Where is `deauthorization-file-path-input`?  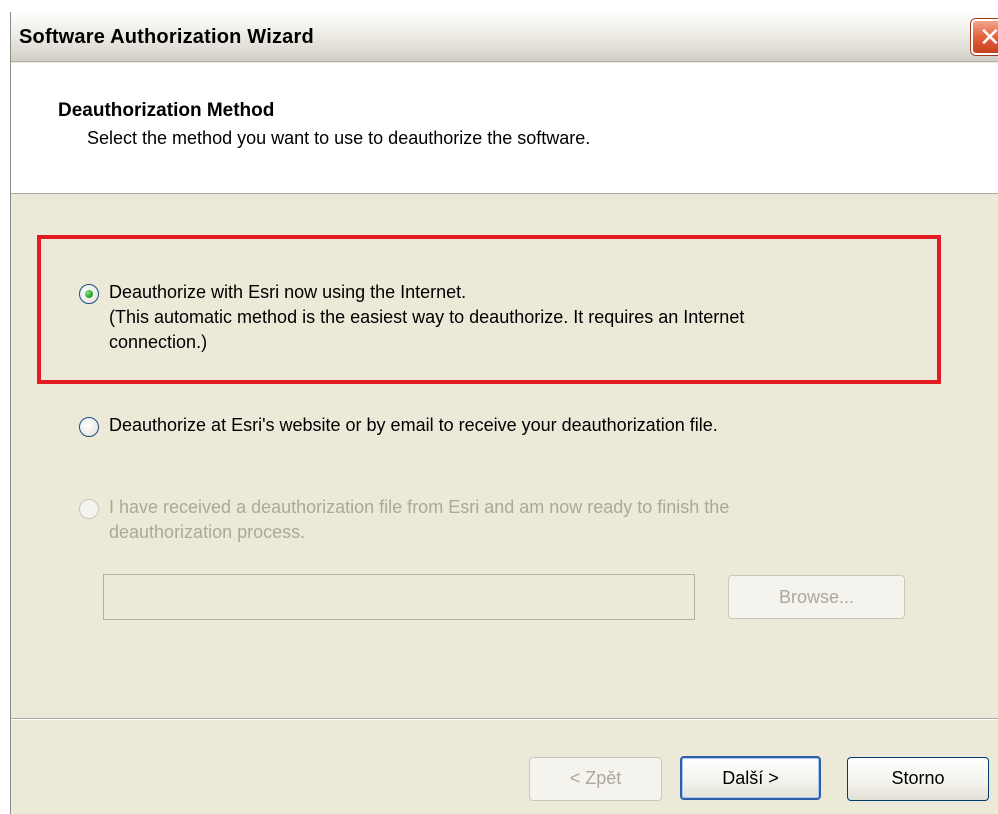 deauthorization-file-path-input is located at coordinates (399, 597).